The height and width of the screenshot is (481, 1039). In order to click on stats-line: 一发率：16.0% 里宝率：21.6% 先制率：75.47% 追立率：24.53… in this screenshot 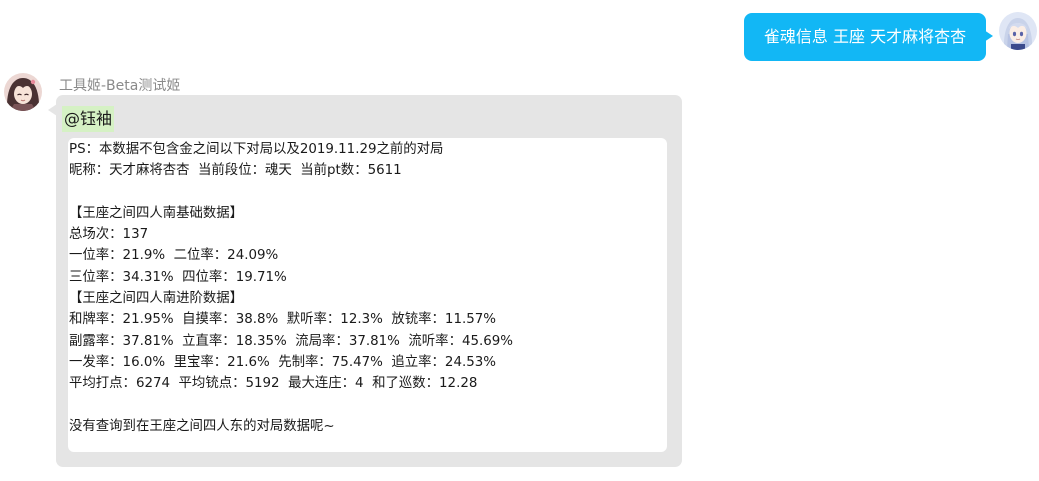, I will do `click(282, 362)`.